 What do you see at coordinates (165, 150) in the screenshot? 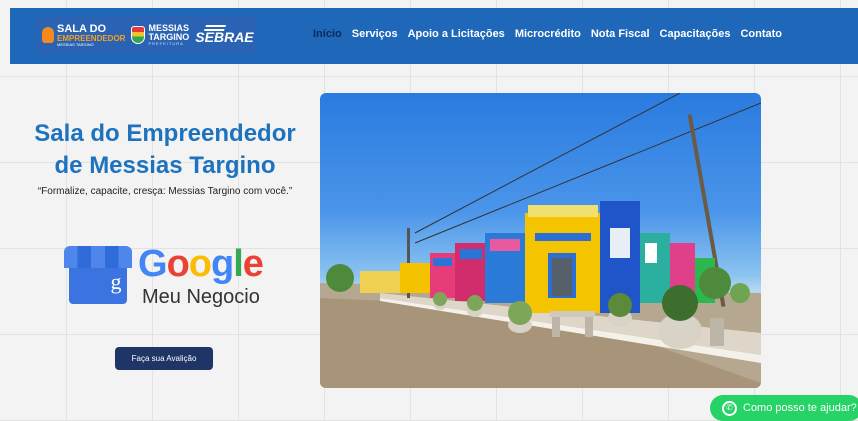
I see `page-title: Sala do Empreendedor de Messias Targino` at bounding box center [165, 150].